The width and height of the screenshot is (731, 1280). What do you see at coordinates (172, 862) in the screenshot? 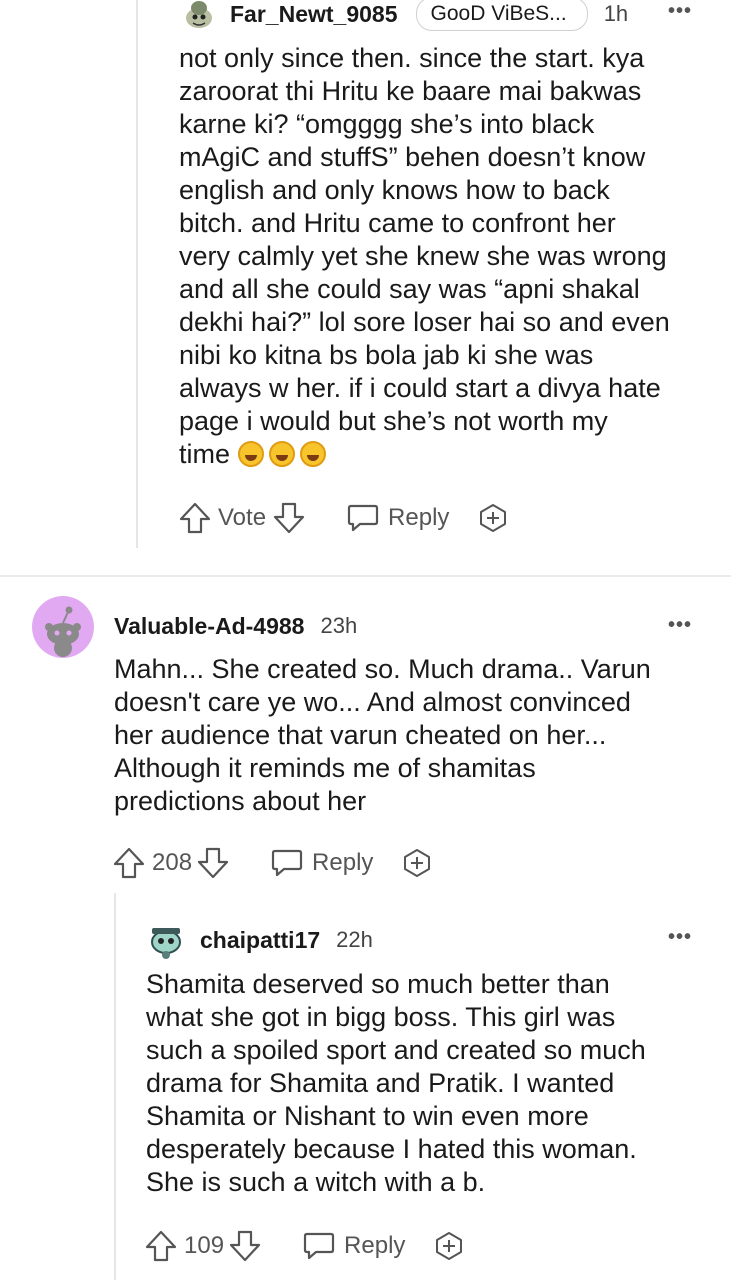
I see `vote-count: 208` at bounding box center [172, 862].